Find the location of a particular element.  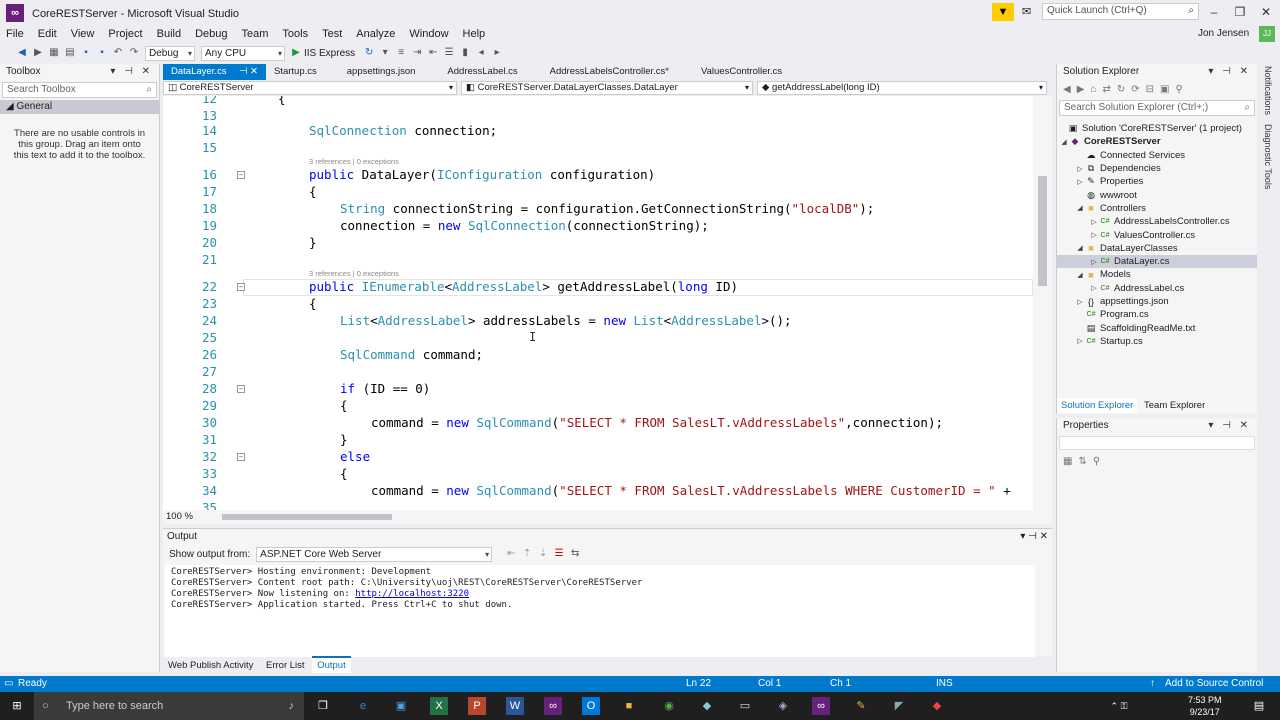

visual-studio-running-icon: ∞ is located at coordinates (821, 706).